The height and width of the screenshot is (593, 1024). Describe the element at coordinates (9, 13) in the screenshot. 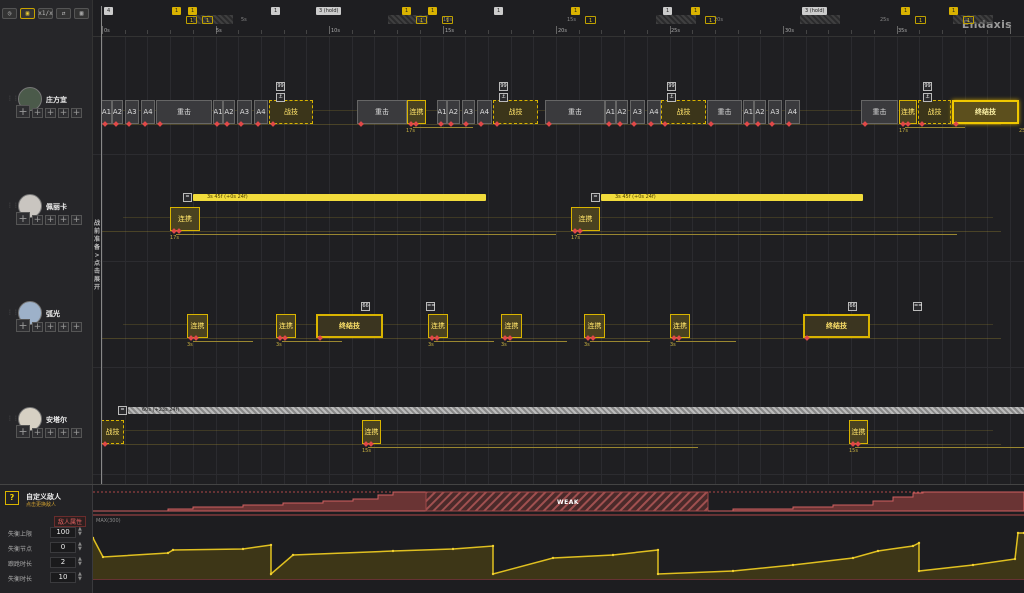

I see `clock-icon: ◷` at that location.